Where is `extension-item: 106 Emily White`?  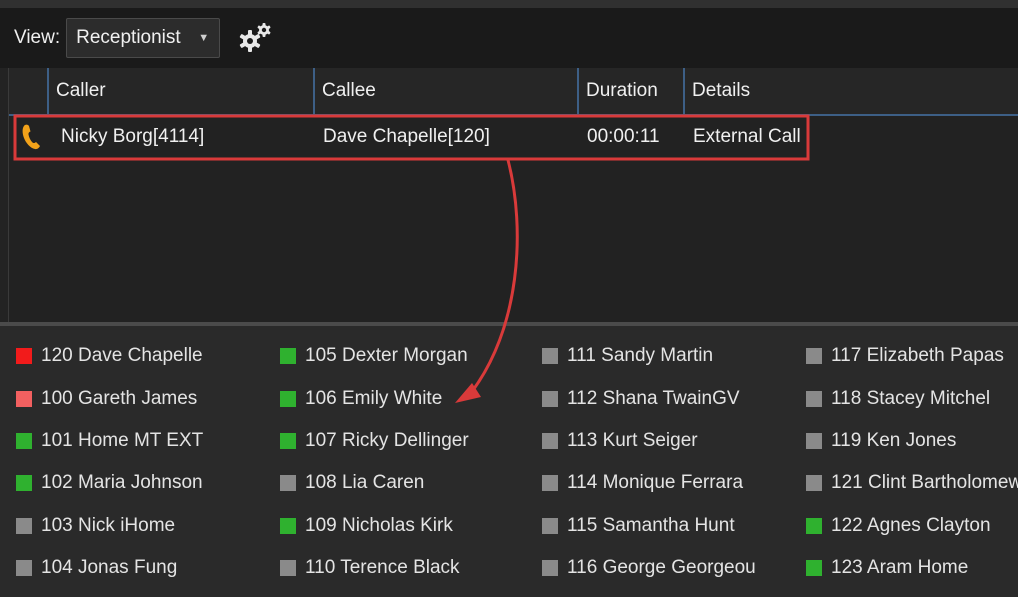 extension-item: 106 Emily White is located at coordinates (411, 398).